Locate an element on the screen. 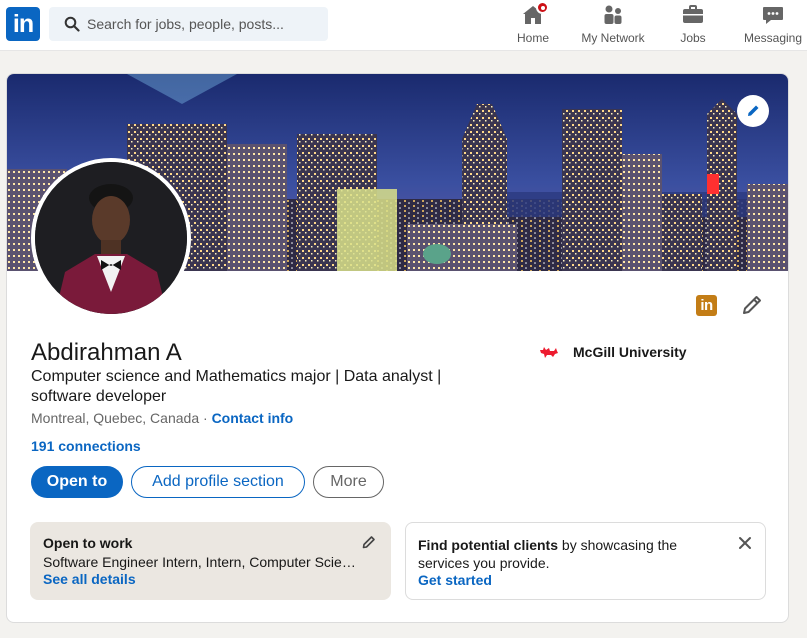 The image size is (807, 638). search-bar is located at coordinates (188, 24).